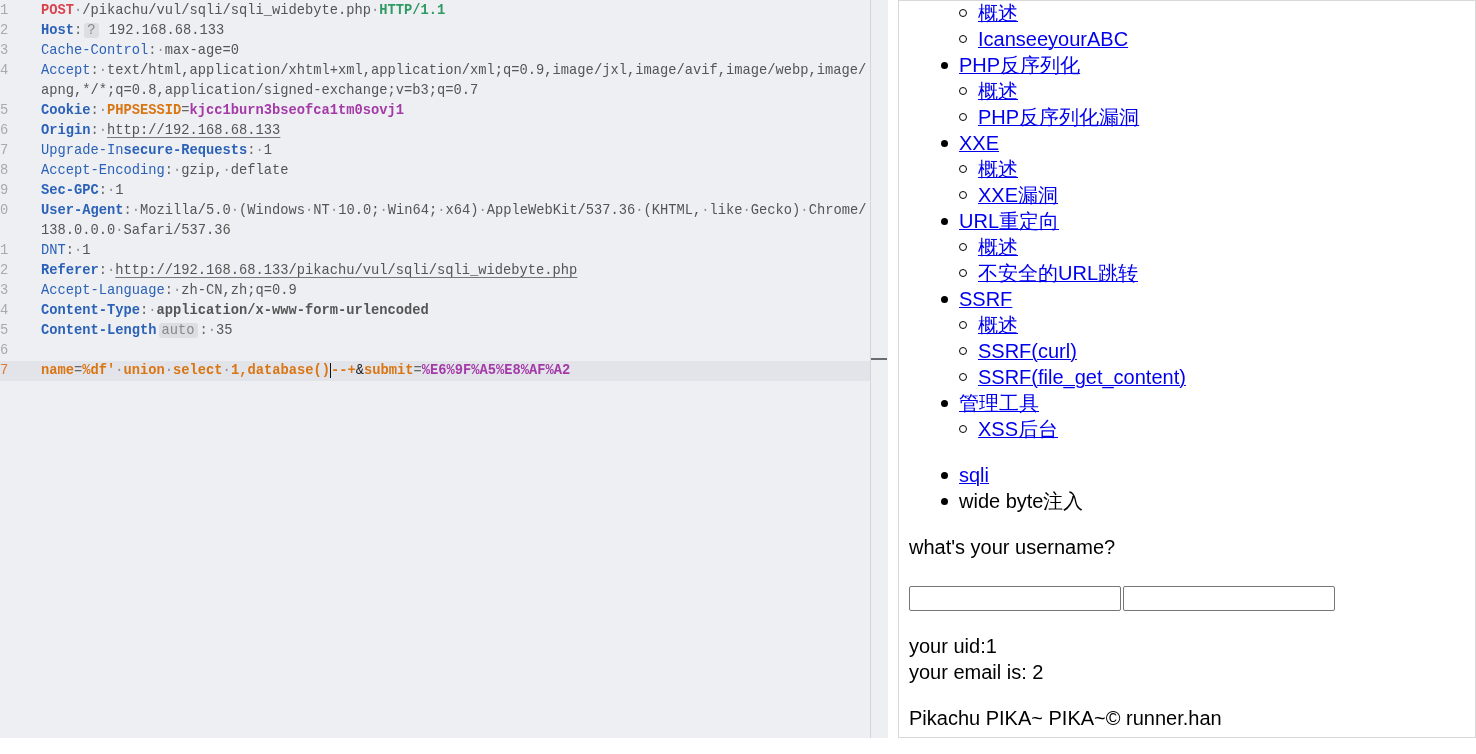 This screenshot has width=1476, height=754. What do you see at coordinates (979, 143) in the screenshot?
I see `nav-link: XXE` at bounding box center [979, 143].